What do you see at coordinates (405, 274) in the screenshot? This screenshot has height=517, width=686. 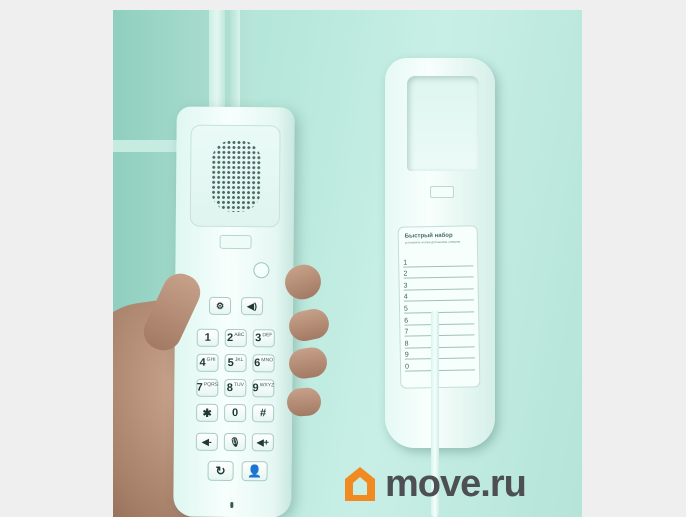 I see `speed-dial-number: 2` at bounding box center [405, 274].